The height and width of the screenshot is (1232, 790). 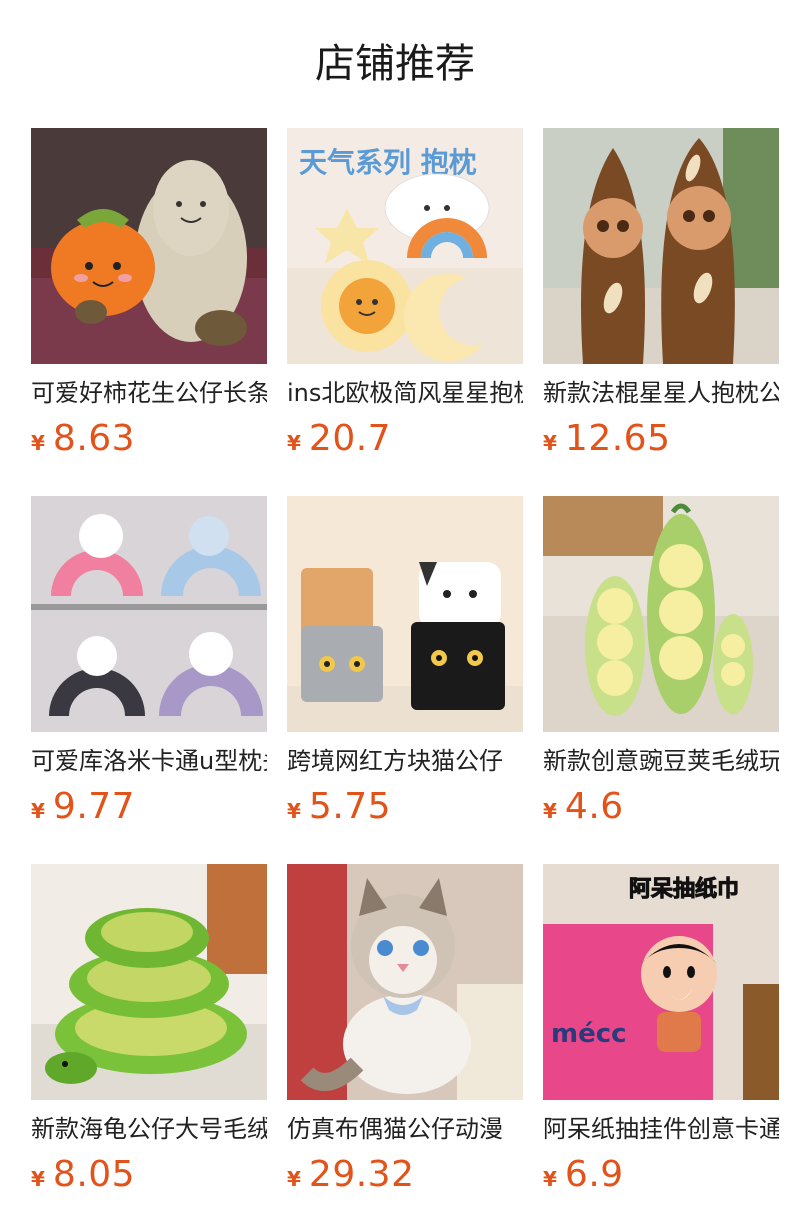 I want to click on product-image-weather-pillow: 天气系列 抱枕, so click(x=405, y=246).